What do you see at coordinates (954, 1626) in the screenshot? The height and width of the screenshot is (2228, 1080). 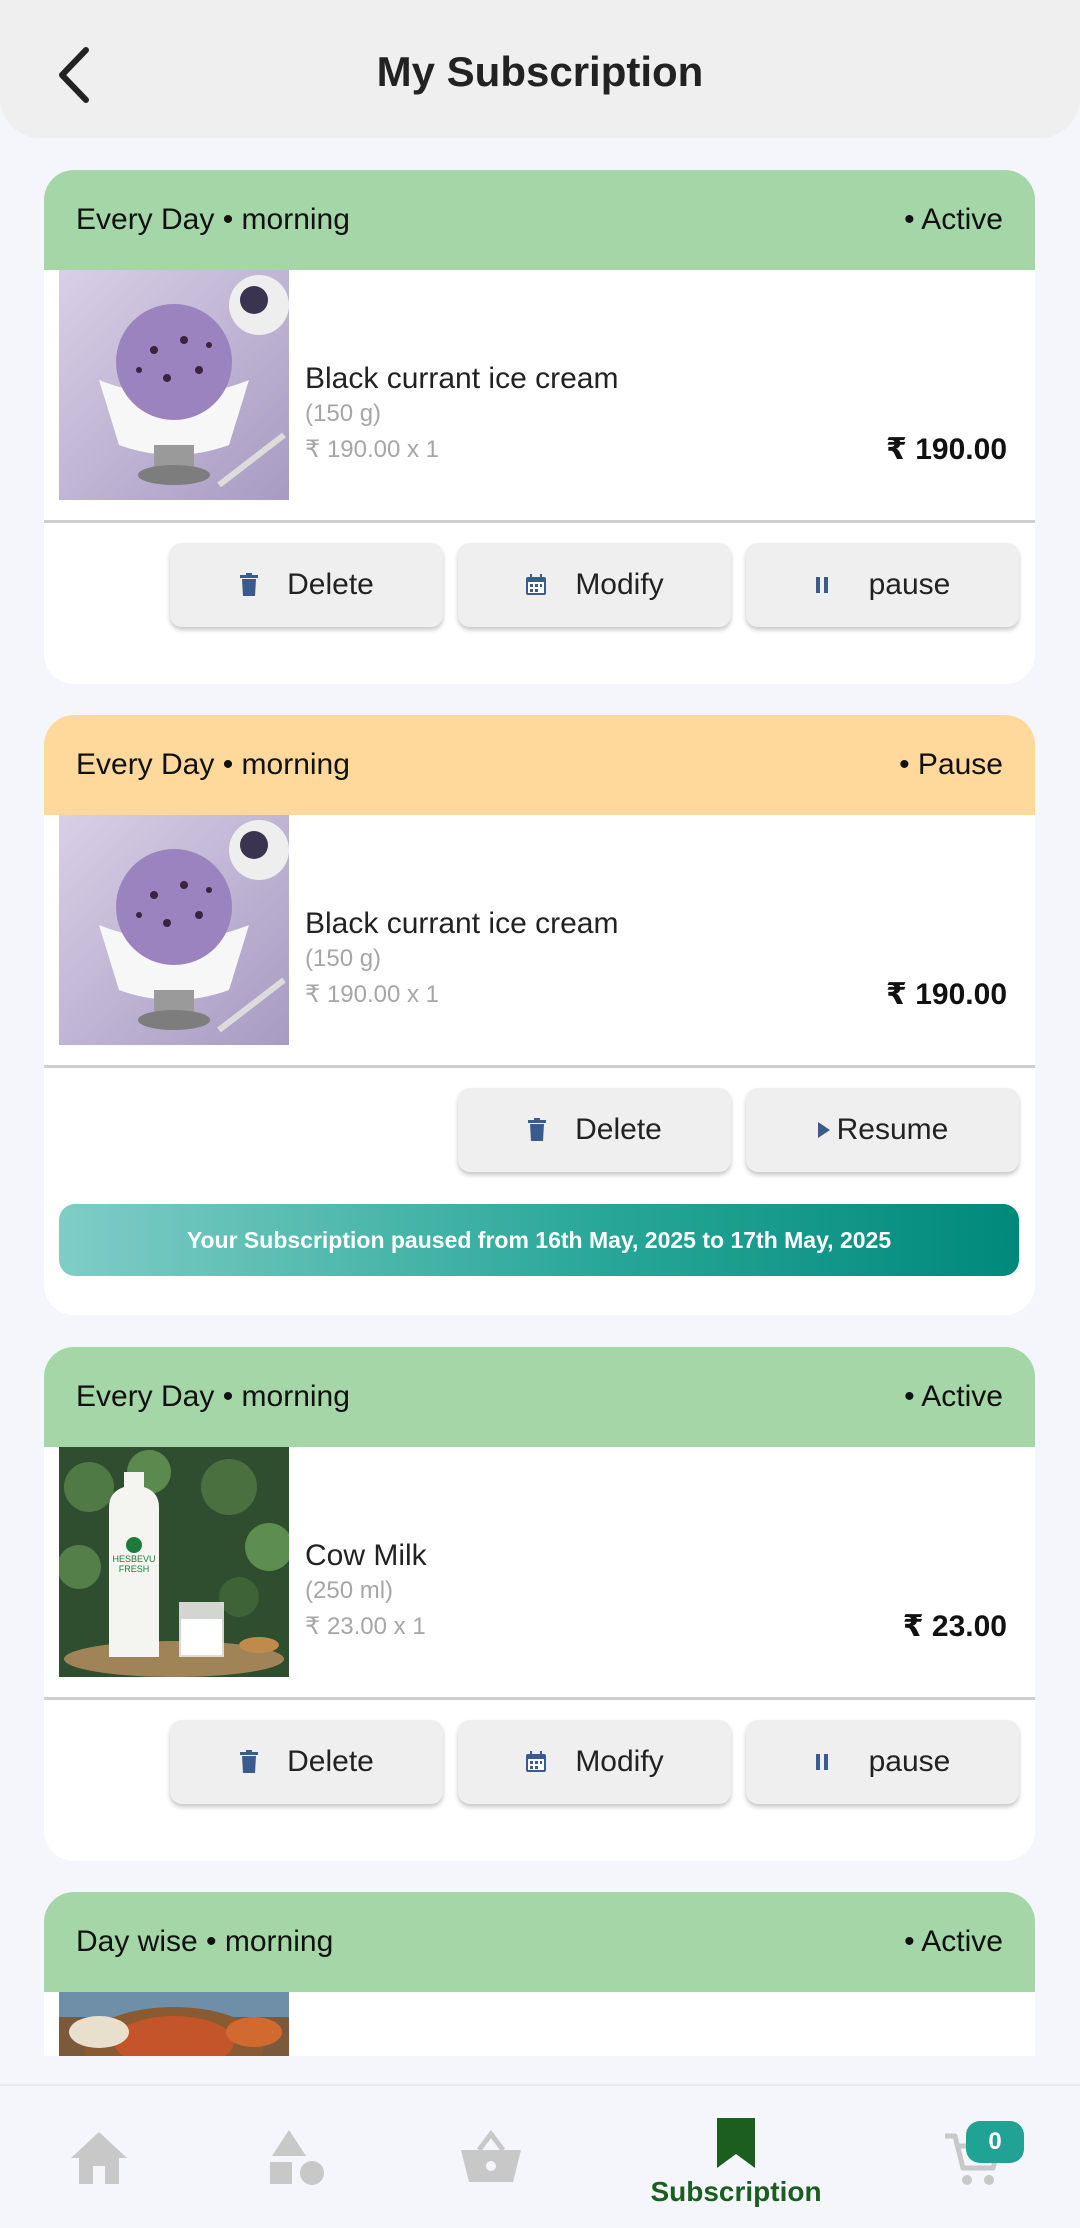 I see `total-price: ₹ 23.00` at bounding box center [954, 1626].